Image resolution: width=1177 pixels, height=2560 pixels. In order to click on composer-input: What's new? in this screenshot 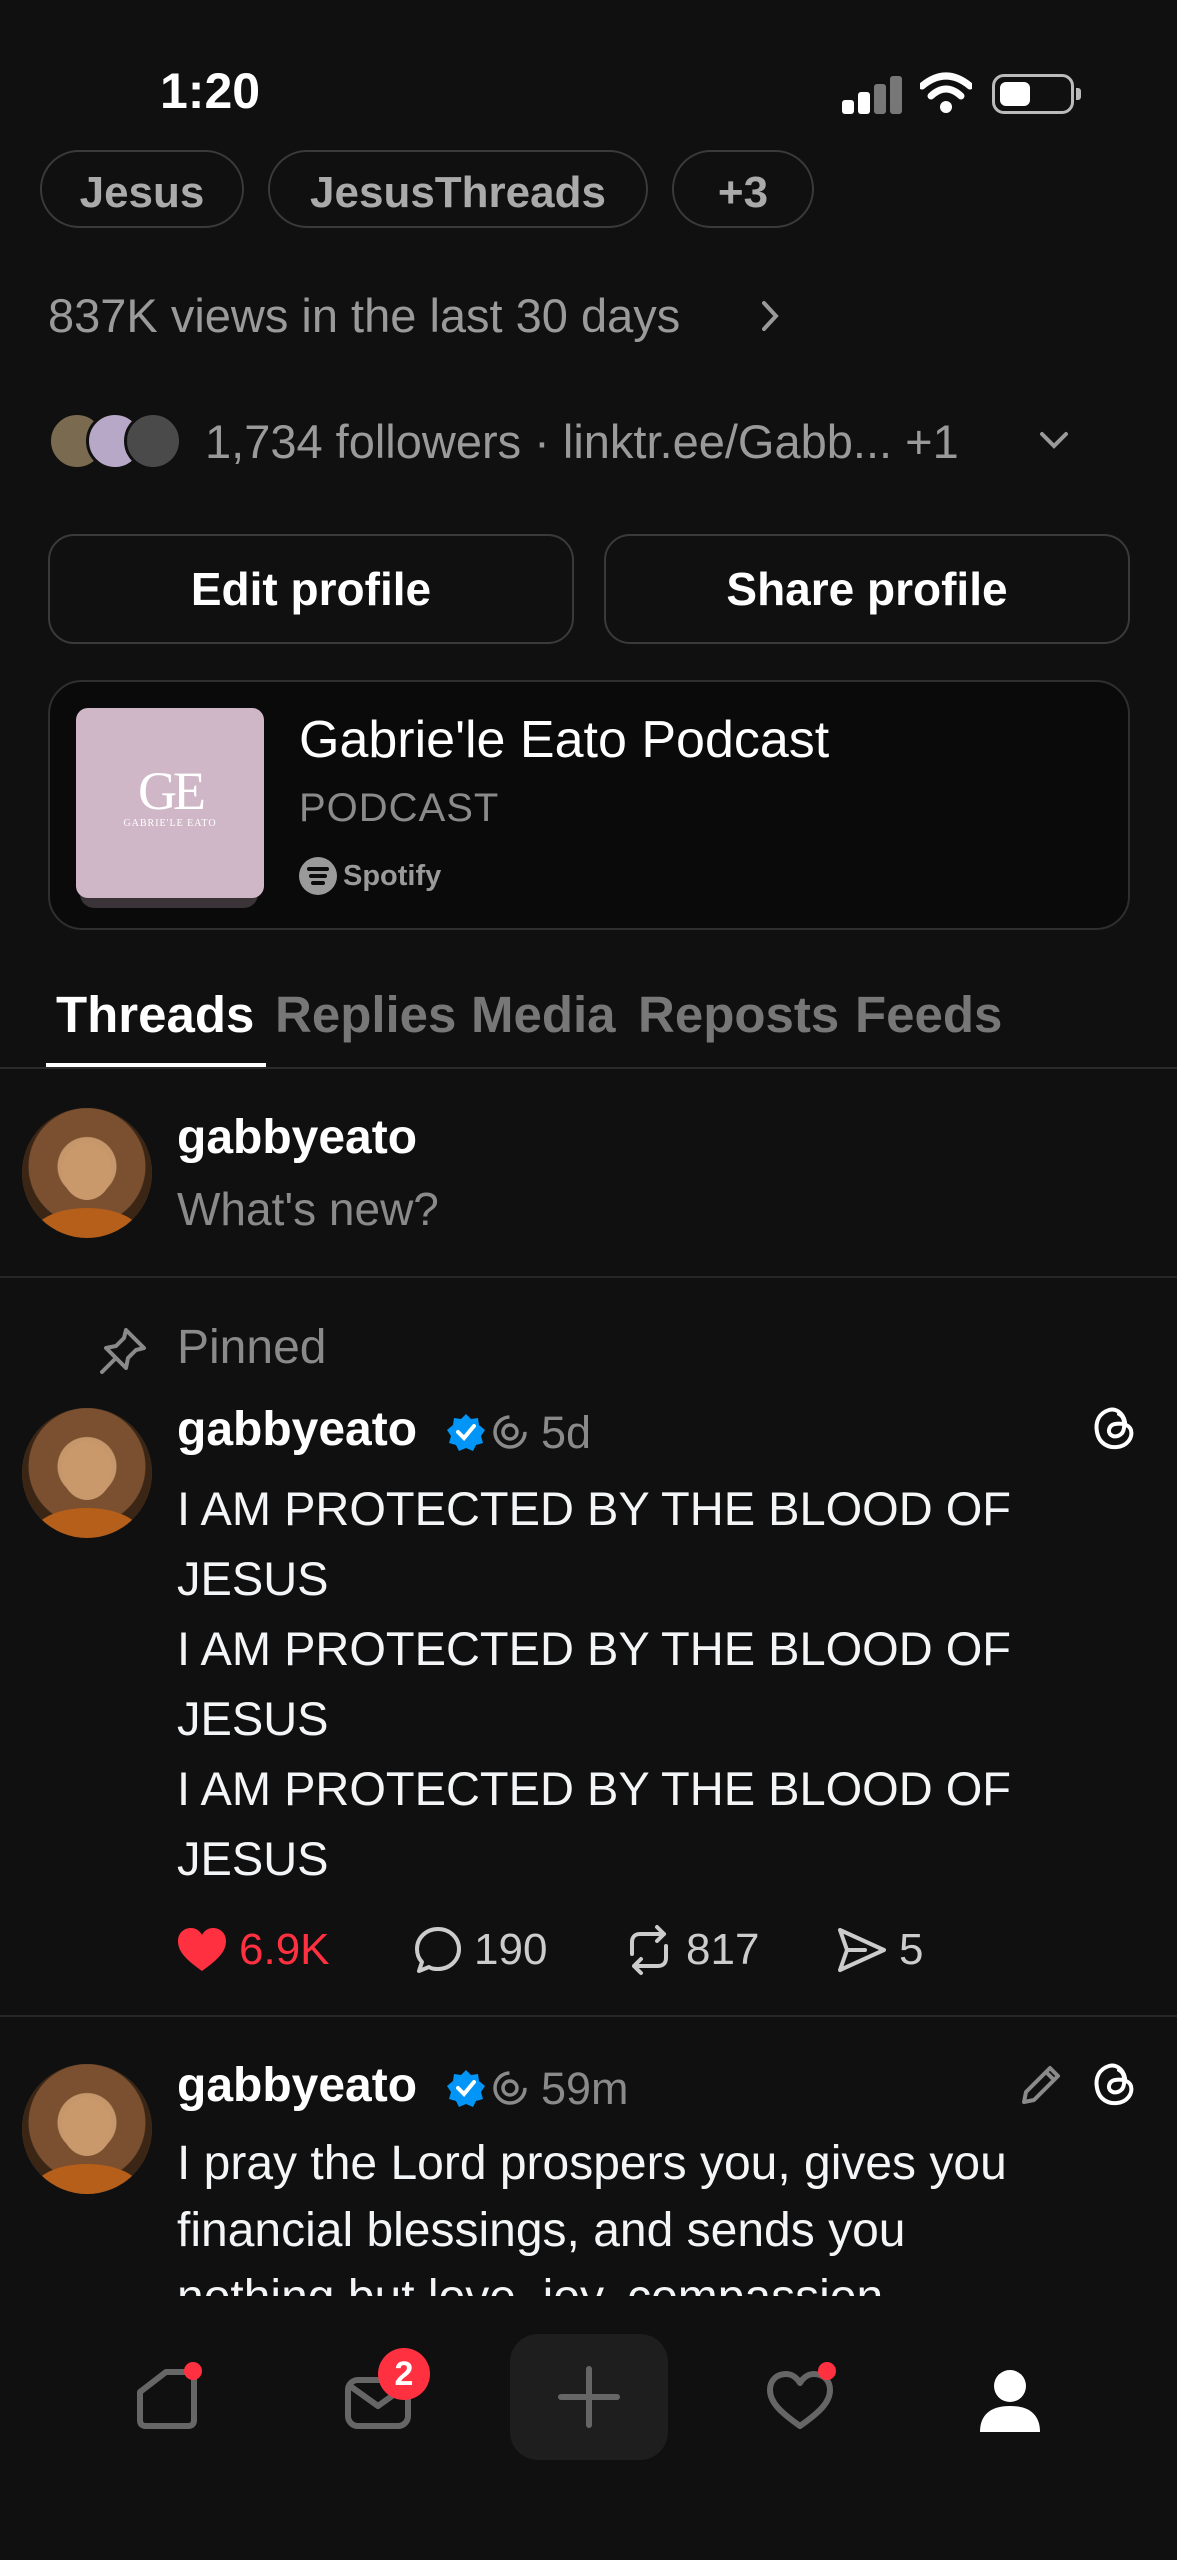, I will do `click(308, 1209)`.